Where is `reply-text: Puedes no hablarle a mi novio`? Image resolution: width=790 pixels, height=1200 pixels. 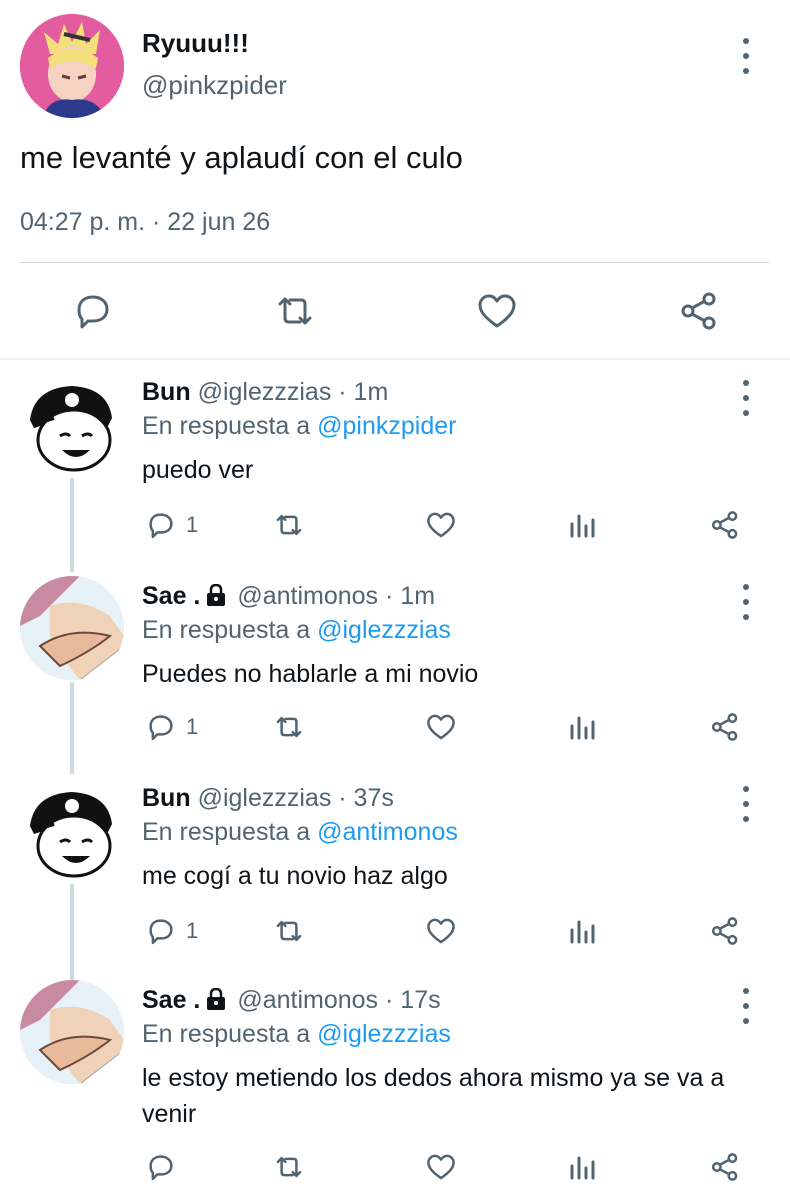
reply-text: Puedes no hablarle a mi novio is located at coordinates (310, 674).